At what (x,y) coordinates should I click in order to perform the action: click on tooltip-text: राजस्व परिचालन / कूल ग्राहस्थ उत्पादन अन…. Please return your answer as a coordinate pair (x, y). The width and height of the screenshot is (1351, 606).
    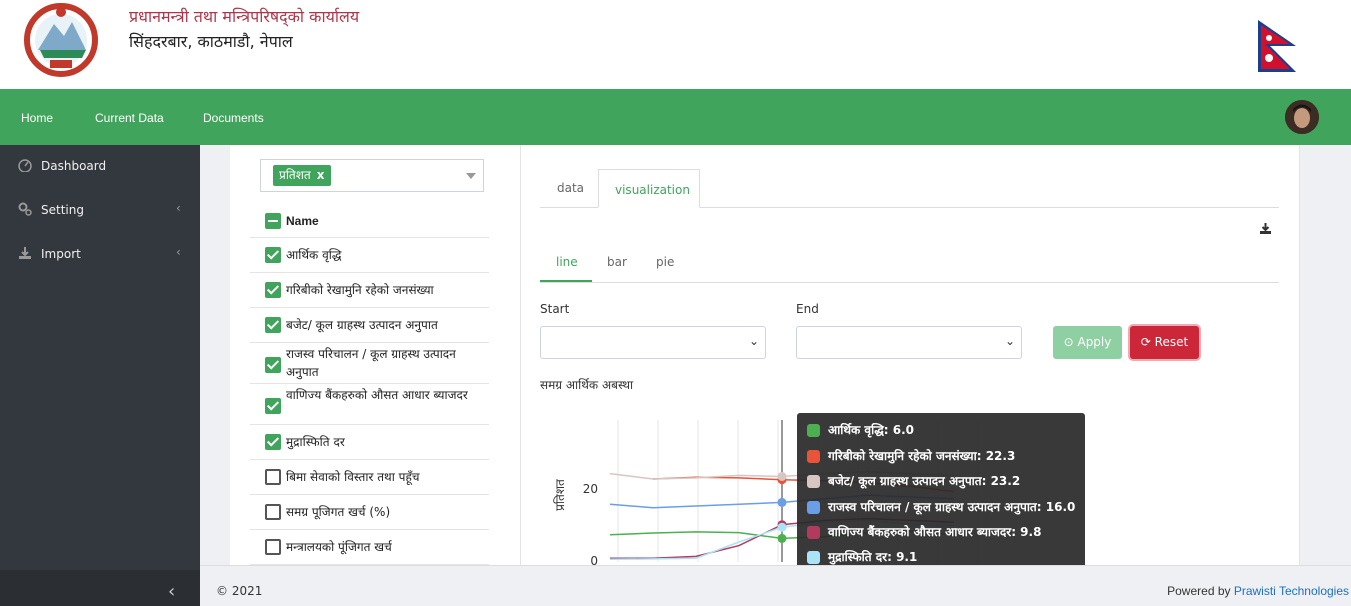
    Looking at the image, I should click on (952, 507).